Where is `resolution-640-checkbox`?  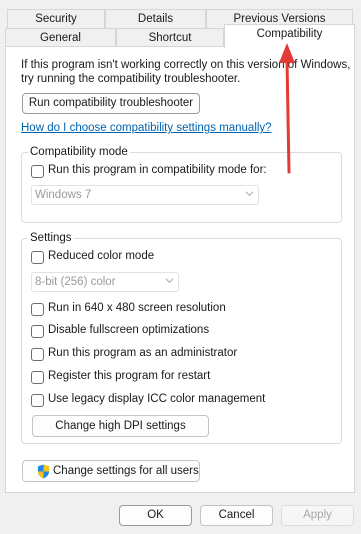 resolution-640-checkbox is located at coordinates (37, 309).